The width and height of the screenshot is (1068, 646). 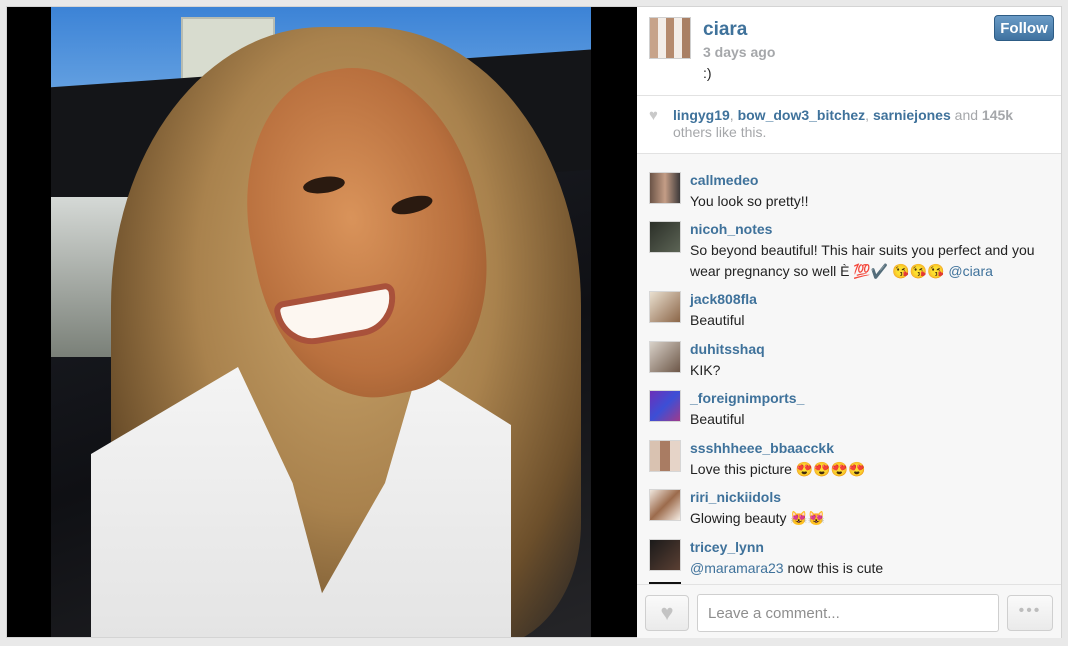 What do you see at coordinates (727, 547) in the screenshot?
I see `comment-username: tricey_lynn` at bounding box center [727, 547].